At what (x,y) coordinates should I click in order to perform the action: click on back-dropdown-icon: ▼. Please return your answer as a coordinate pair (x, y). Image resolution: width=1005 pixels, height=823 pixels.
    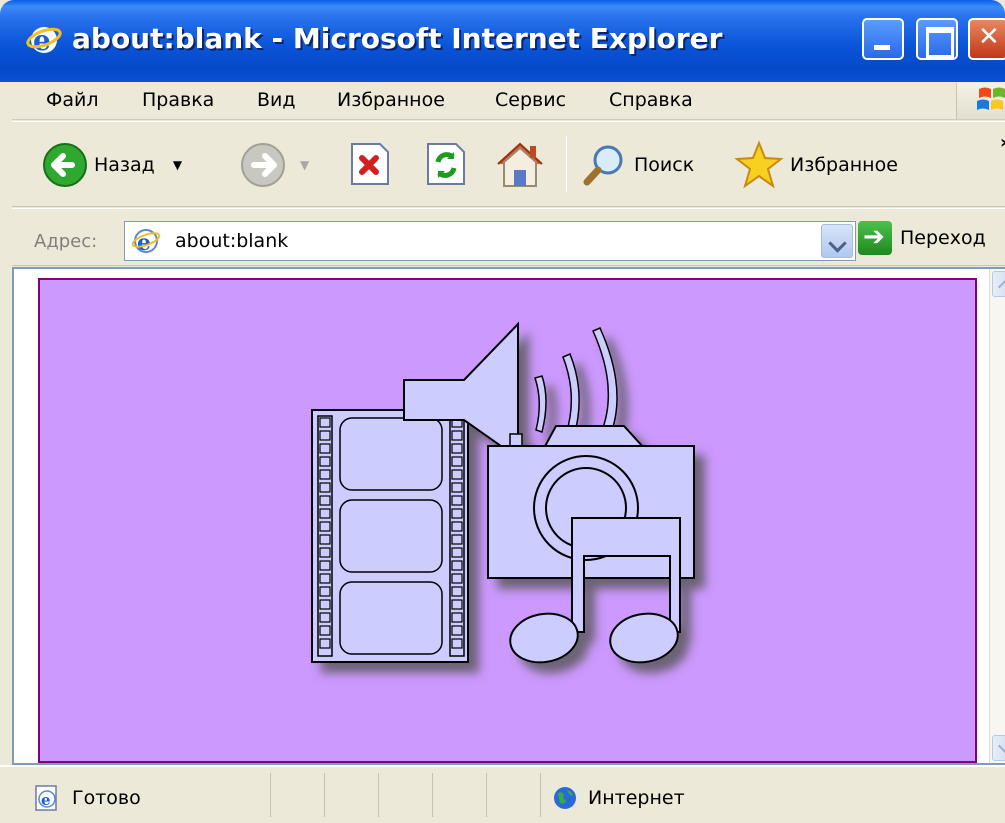
    Looking at the image, I should click on (177, 165).